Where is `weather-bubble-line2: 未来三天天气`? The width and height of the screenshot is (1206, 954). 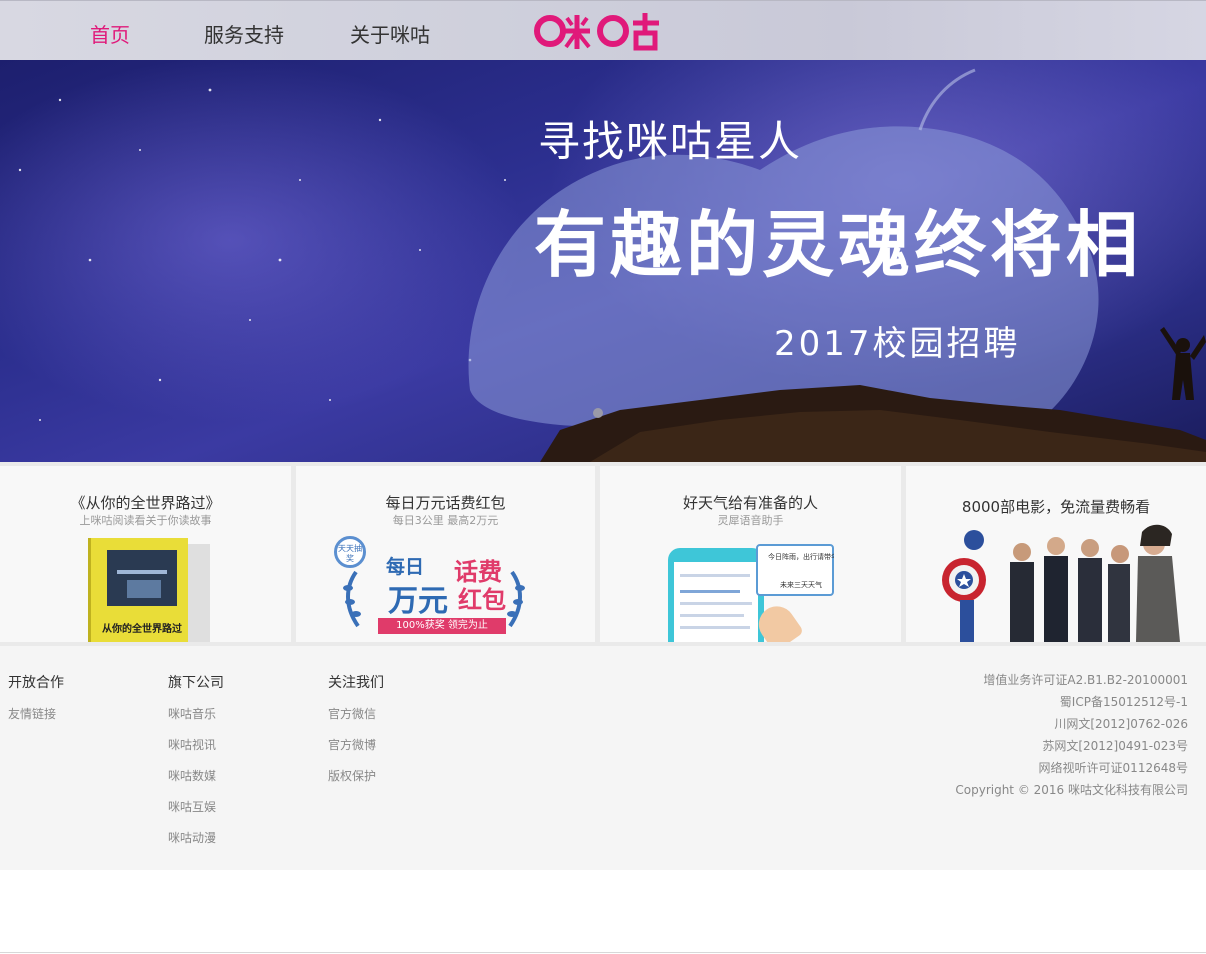
weather-bubble-line2: 未来三天天气 is located at coordinates (801, 585).